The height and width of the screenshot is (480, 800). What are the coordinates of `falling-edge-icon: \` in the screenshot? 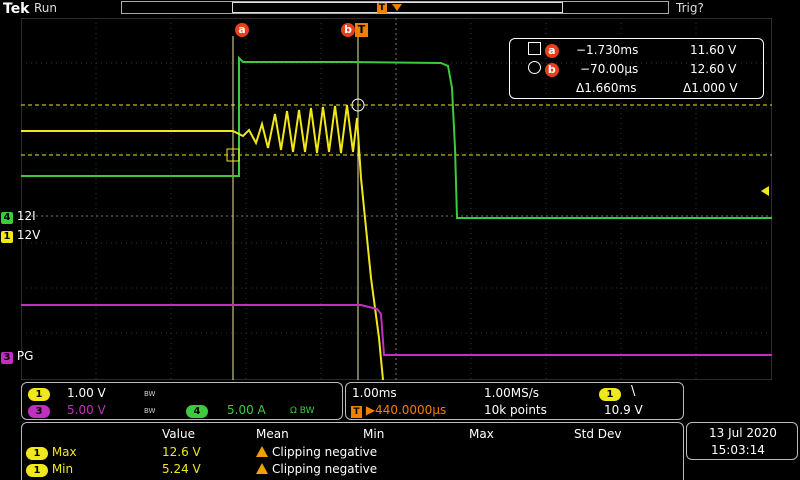 It's located at (633, 391).